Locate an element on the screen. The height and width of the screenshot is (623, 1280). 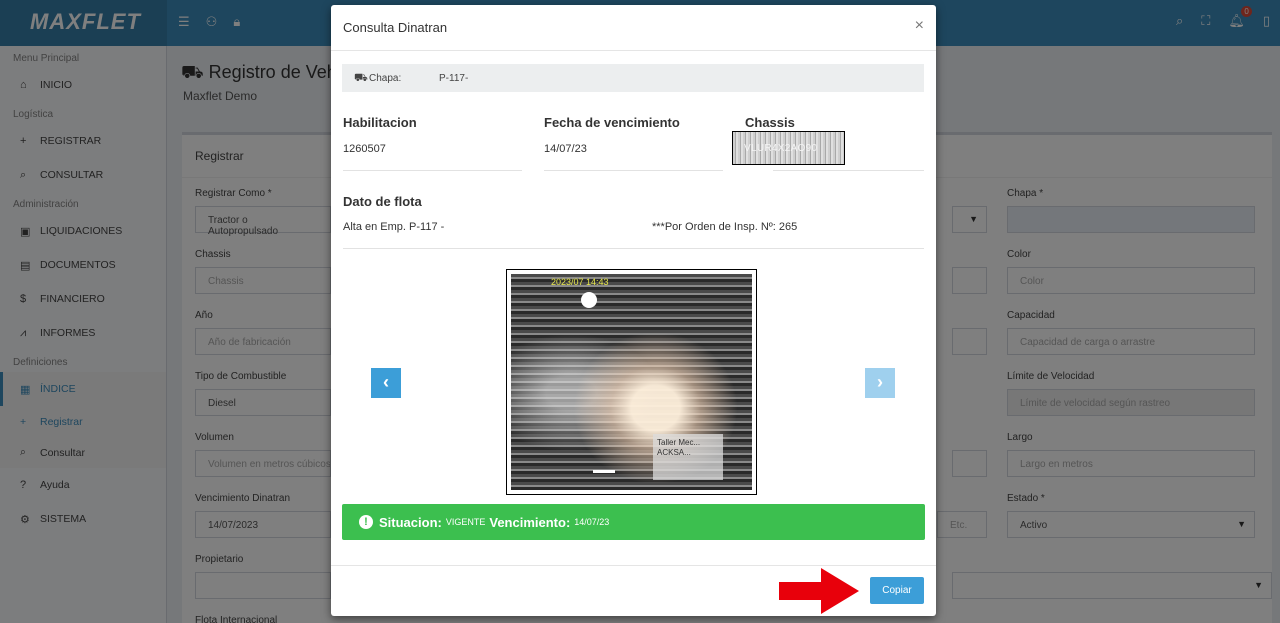
close-icon: × is located at coordinates (919, 26).